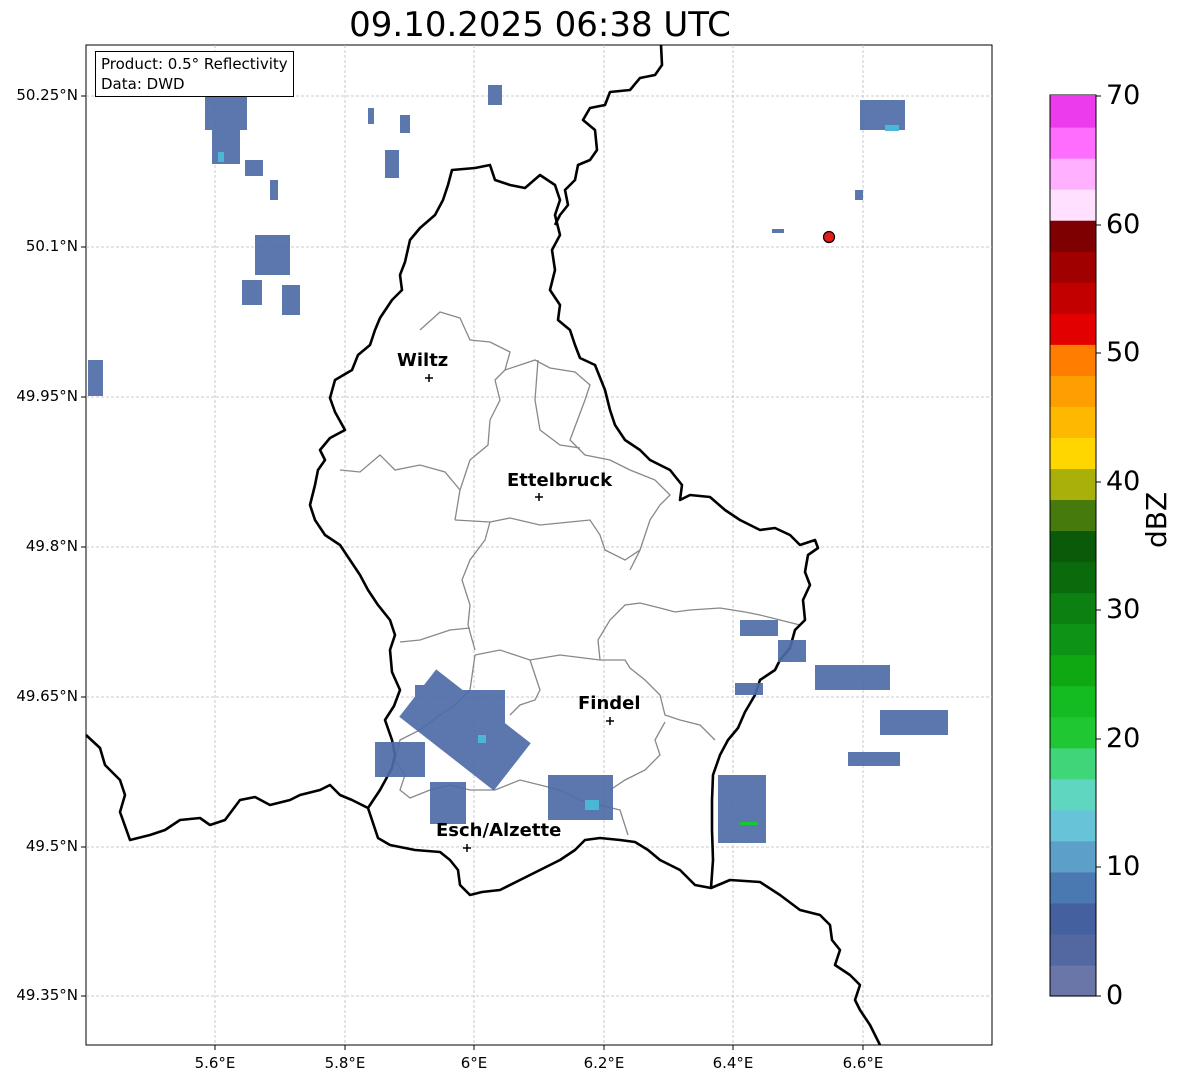 This screenshot has width=1184, height=1081. What do you see at coordinates (609, 703) in the screenshot?
I see `city-label-findel: Findel` at bounding box center [609, 703].